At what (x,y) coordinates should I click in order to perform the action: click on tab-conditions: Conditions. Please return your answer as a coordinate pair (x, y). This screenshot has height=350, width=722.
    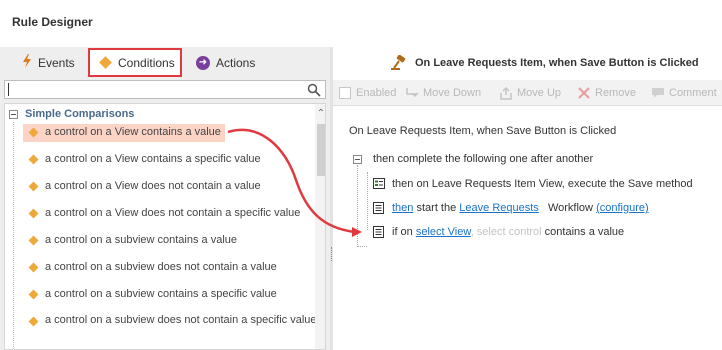
    Looking at the image, I should click on (135, 62).